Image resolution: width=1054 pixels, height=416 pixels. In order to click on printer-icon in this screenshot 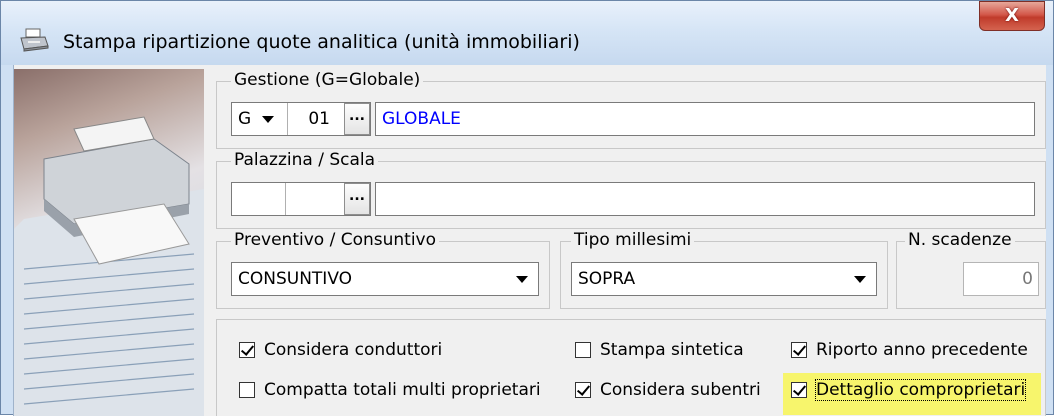, I will do `click(34, 40)`.